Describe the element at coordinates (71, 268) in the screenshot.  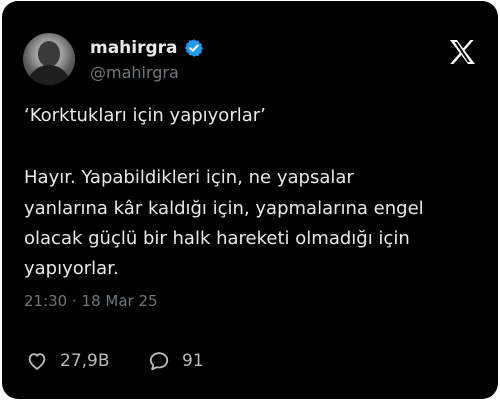
I see `tweet-text-line-5: yapıyorlar.` at that location.